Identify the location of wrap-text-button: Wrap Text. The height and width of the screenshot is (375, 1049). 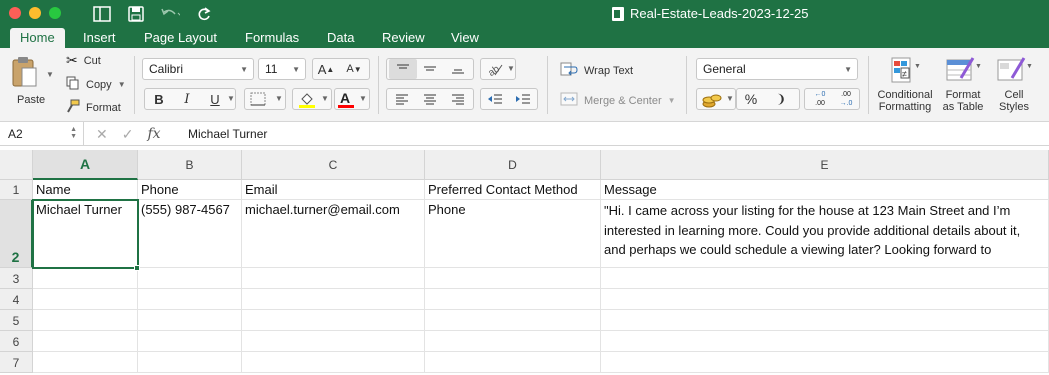
(596, 70).